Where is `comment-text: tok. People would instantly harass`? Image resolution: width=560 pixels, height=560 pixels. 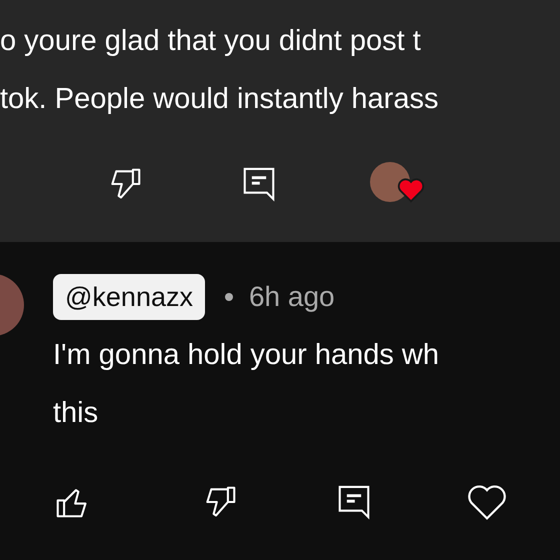
comment-text: tok. People would instantly harass is located at coordinates (220, 99).